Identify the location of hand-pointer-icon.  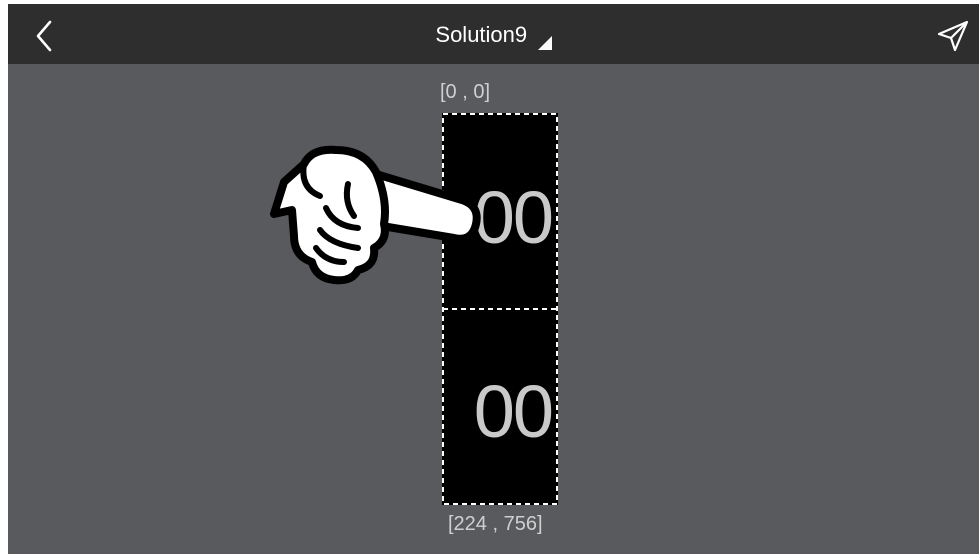
(375, 215).